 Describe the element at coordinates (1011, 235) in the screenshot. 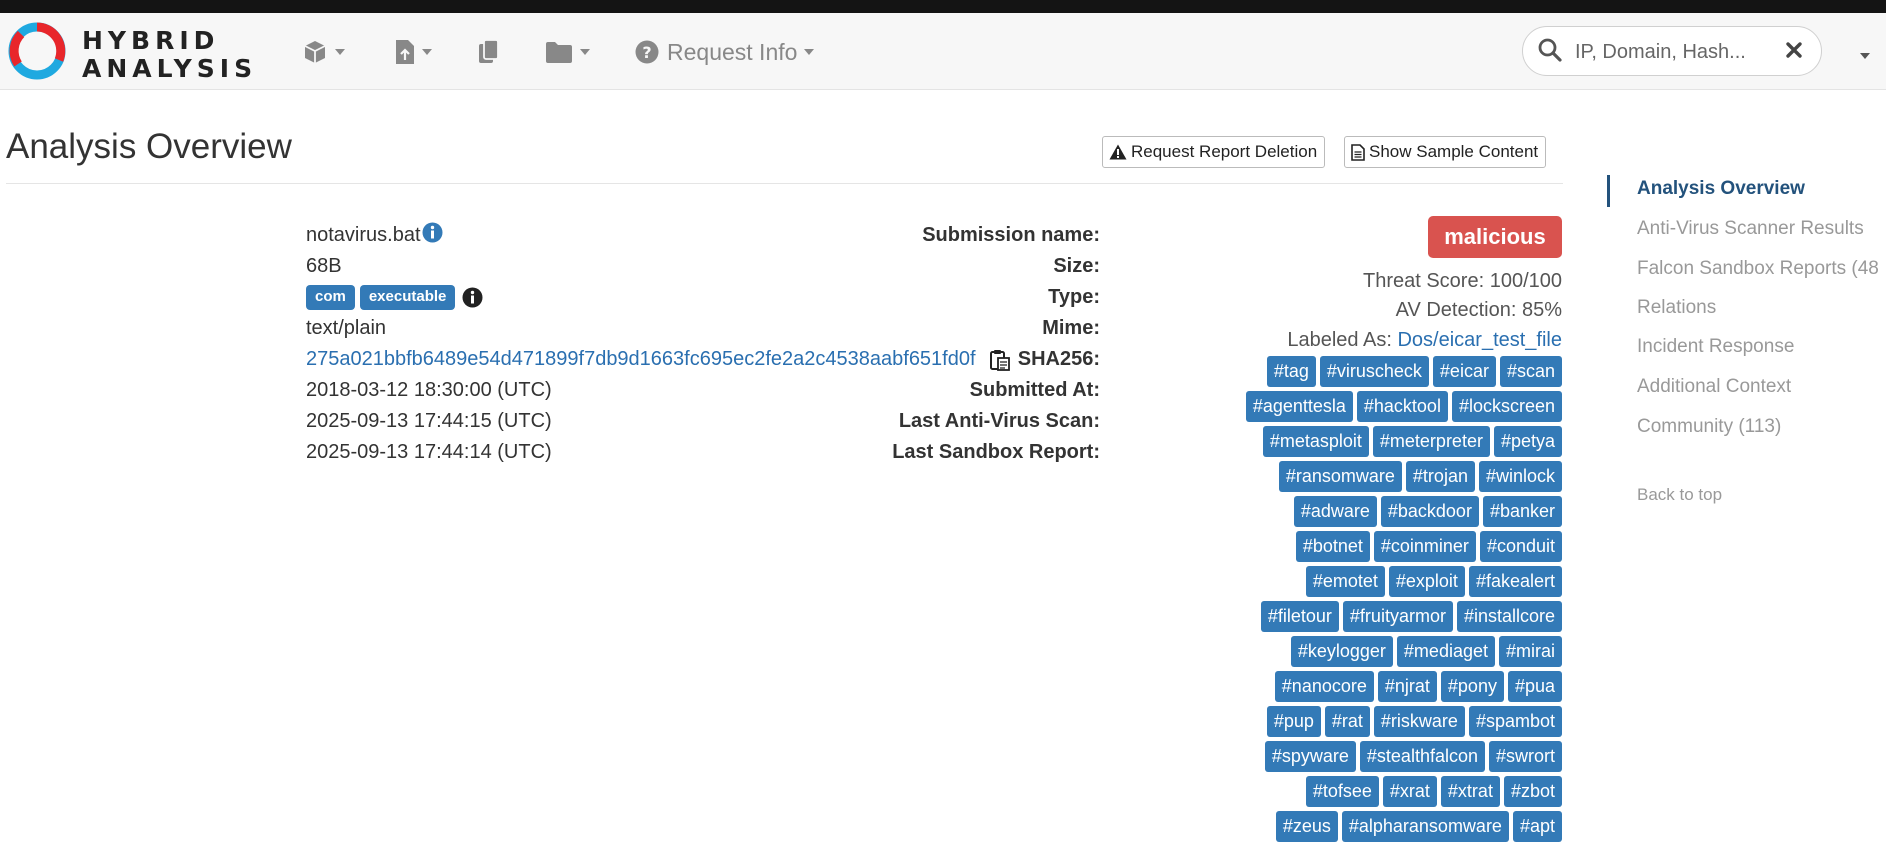

I see `submission-name-label: Submission name:` at that location.